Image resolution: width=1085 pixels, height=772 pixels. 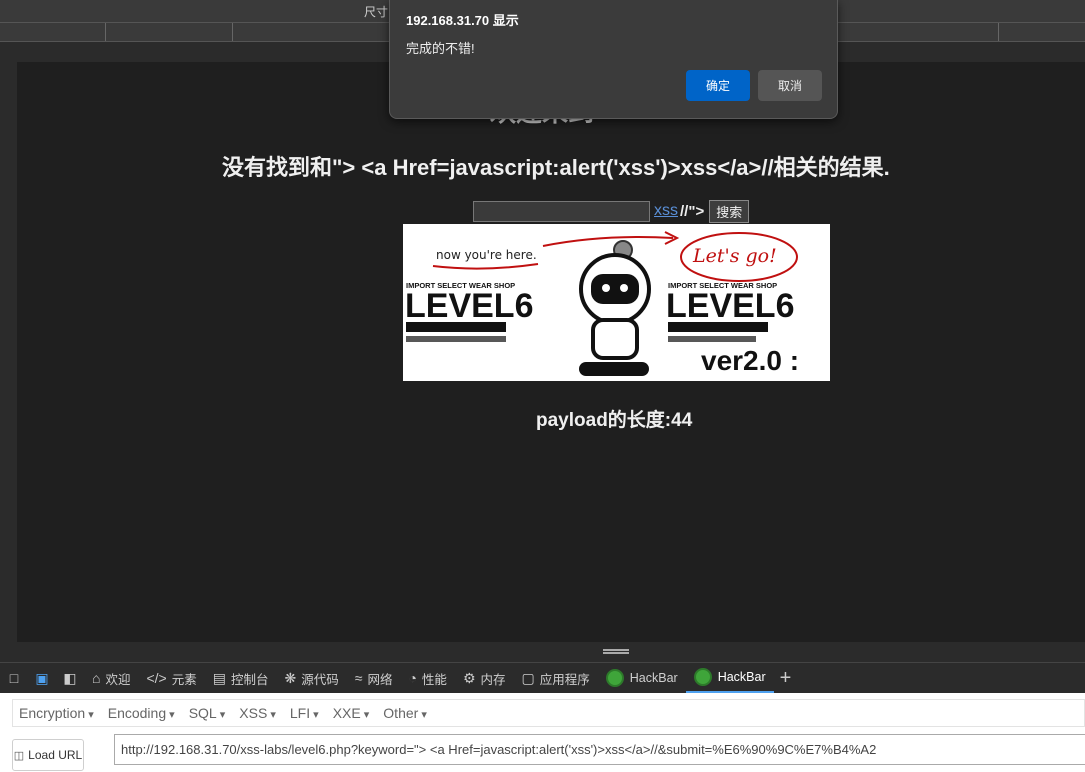 I want to click on memory-icon: ⚙, so click(x=469, y=677).